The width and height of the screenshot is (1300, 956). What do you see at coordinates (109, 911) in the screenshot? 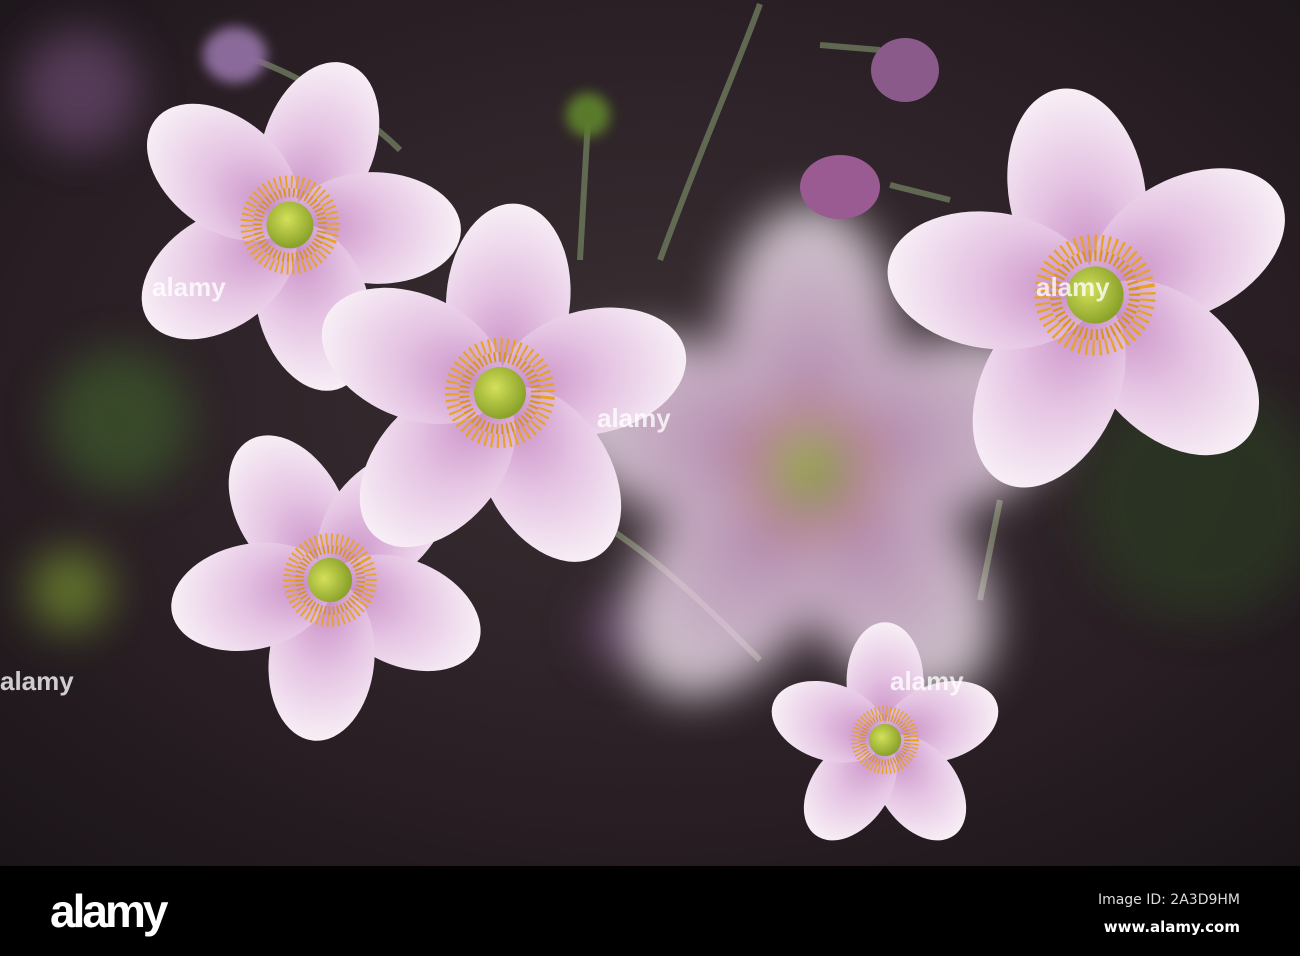
I see `alamy-logo: alamy` at bounding box center [109, 911].